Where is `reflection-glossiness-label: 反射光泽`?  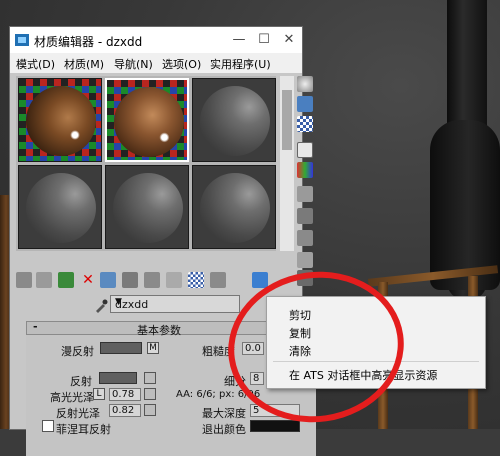 reflection-glossiness-label: 反射光泽 is located at coordinates (78, 413).